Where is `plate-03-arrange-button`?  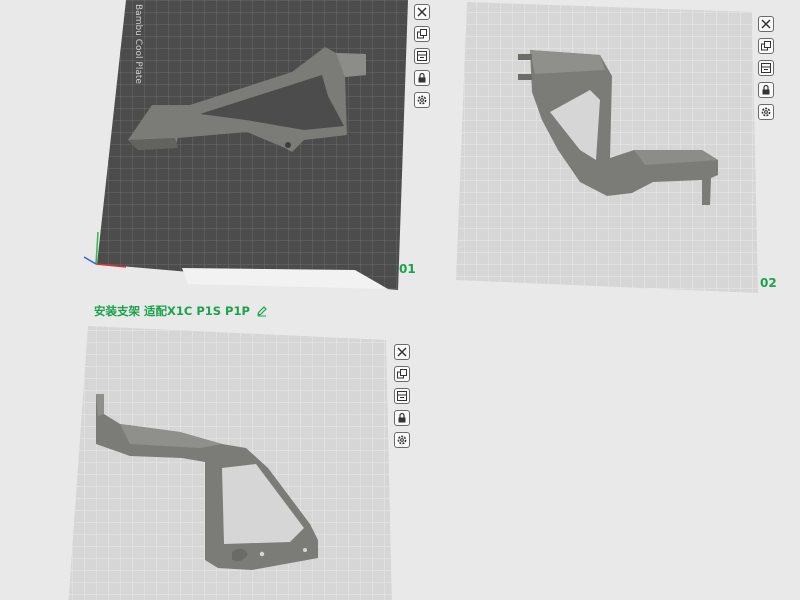 plate-03-arrange-button is located at coordinates (402, 374).